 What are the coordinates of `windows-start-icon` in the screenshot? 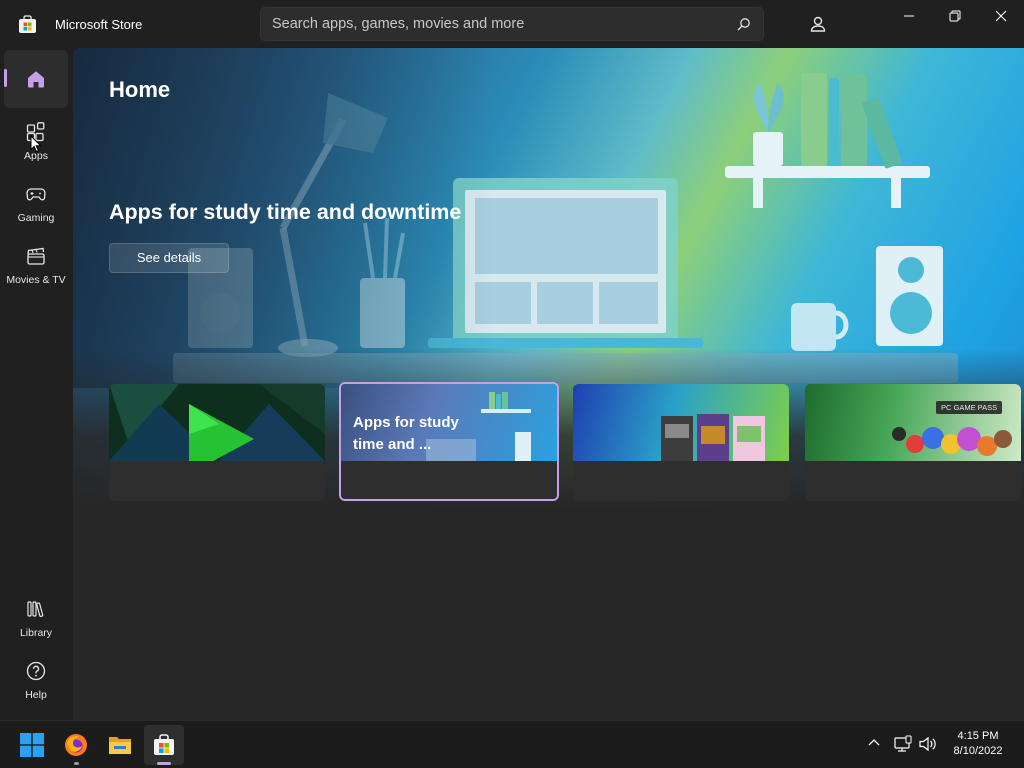 It's located at (32, 745).